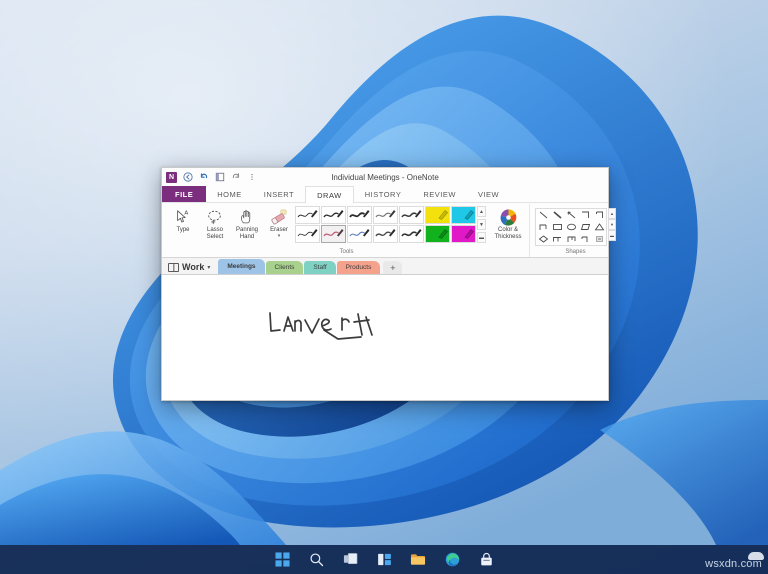 This screenshot has height=574, width=768. What do you see at coordinates (543, 215) in the screenshot?
I see `shape-line-diagonal` at bounding box center [543, 215].